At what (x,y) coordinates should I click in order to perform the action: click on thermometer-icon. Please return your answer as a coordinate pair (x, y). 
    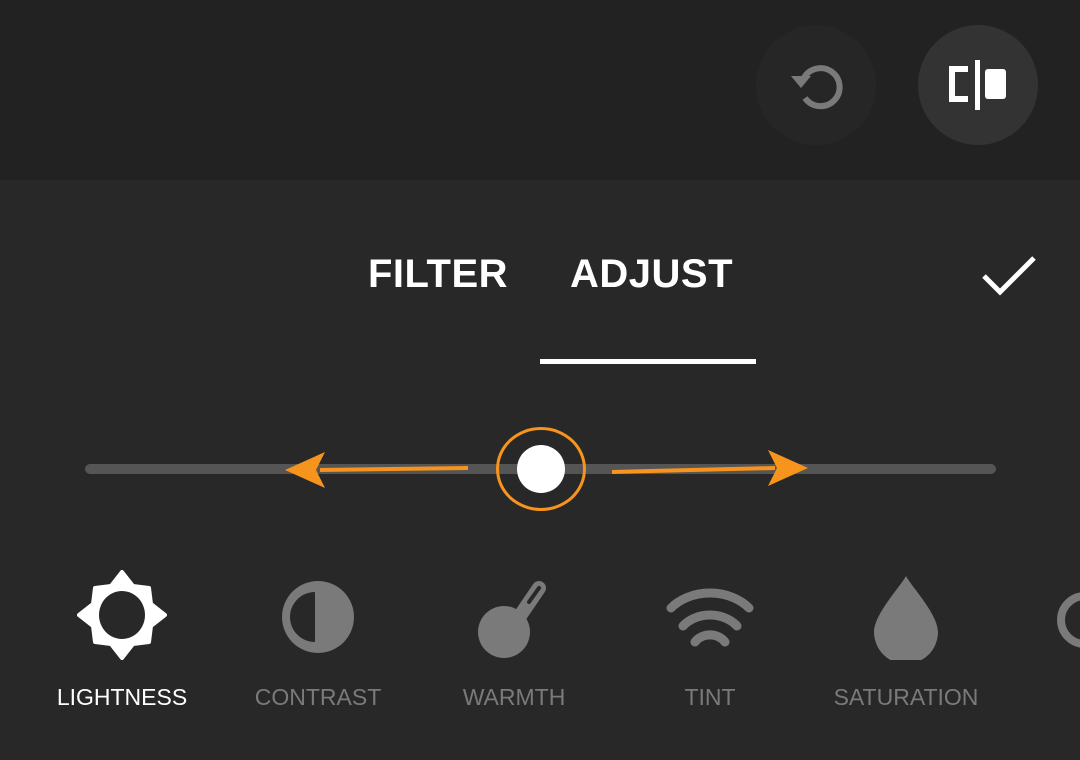
    Looking at the image, I should click on (512, 619).